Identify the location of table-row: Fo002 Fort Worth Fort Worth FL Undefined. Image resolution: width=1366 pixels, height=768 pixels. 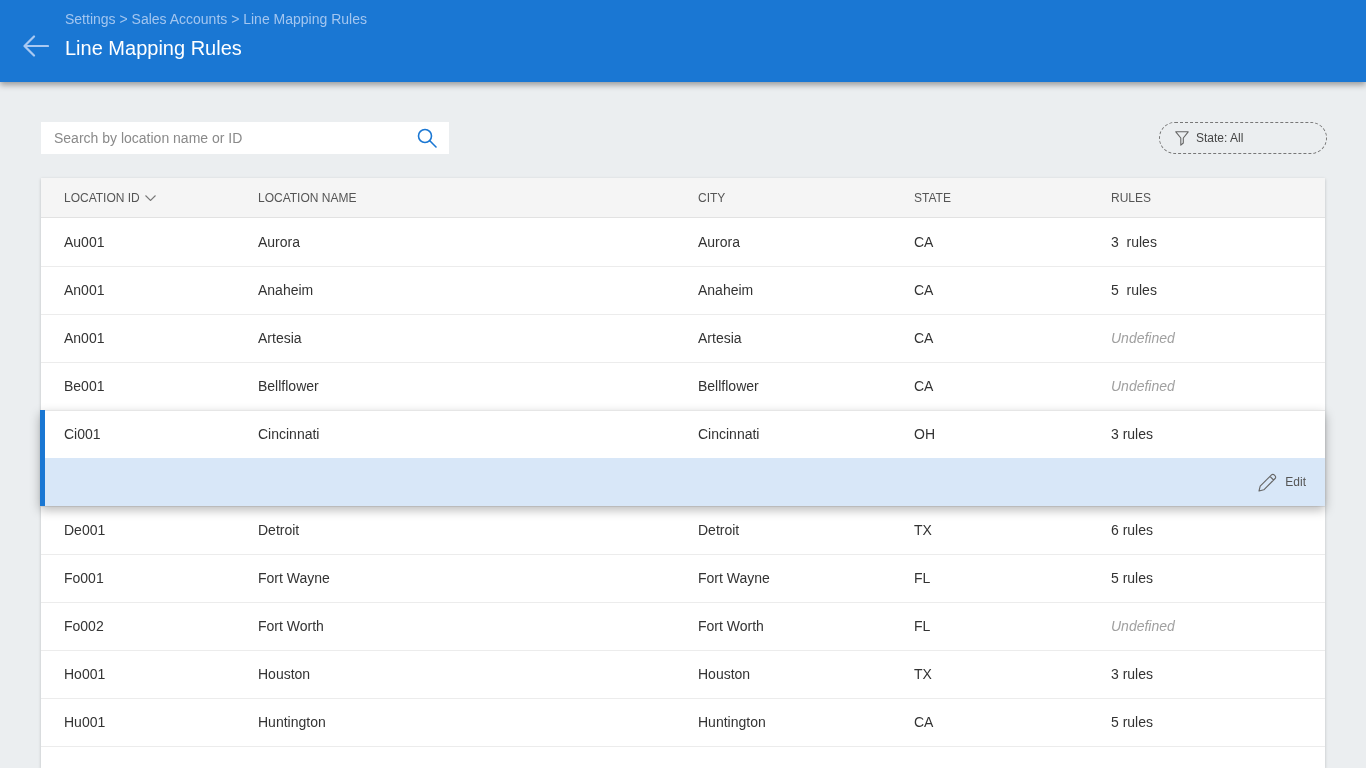
(683, 626).